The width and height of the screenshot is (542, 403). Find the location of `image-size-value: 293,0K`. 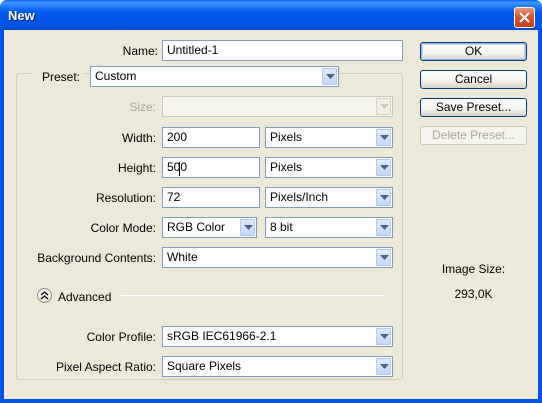

image-size-value: 293,0K is located at coordinates (473, 294).